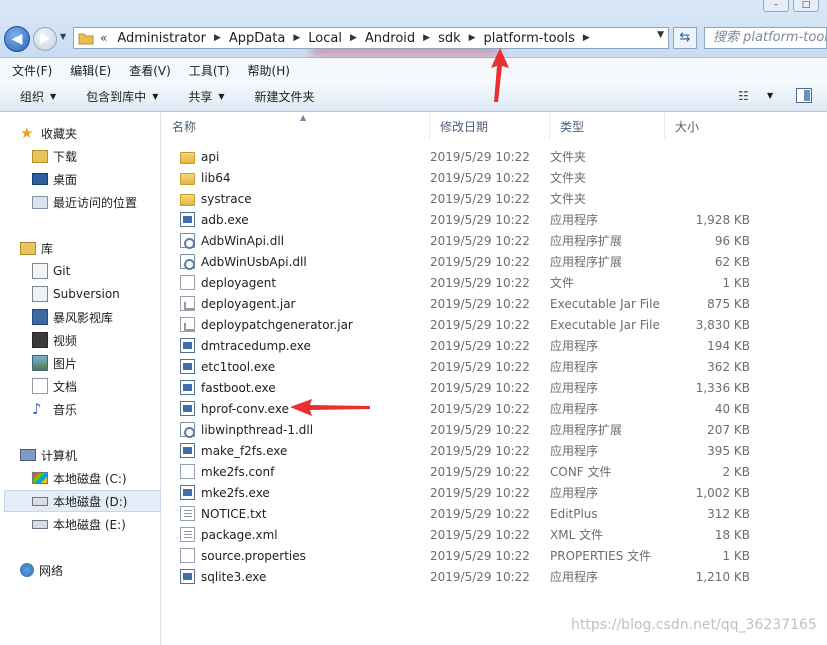 The height and width of the screenshot is (645, 827). I want to click on file-row: etc1tool.exe 2019/5/29 10:22 应用程序 362 KB, so click(494, 366).